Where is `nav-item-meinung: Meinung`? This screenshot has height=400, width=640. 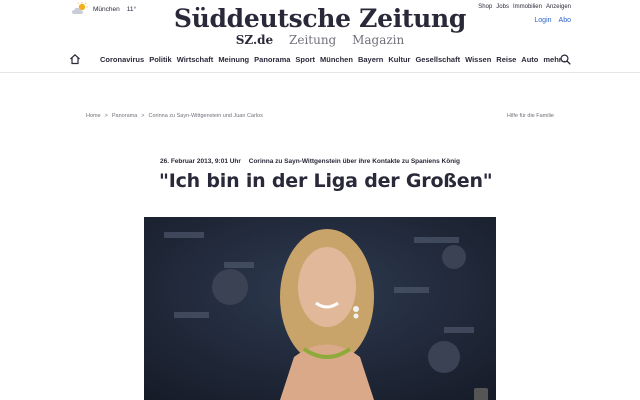
nav-item-meinung: Meinung is located at coordinates (233, 59).